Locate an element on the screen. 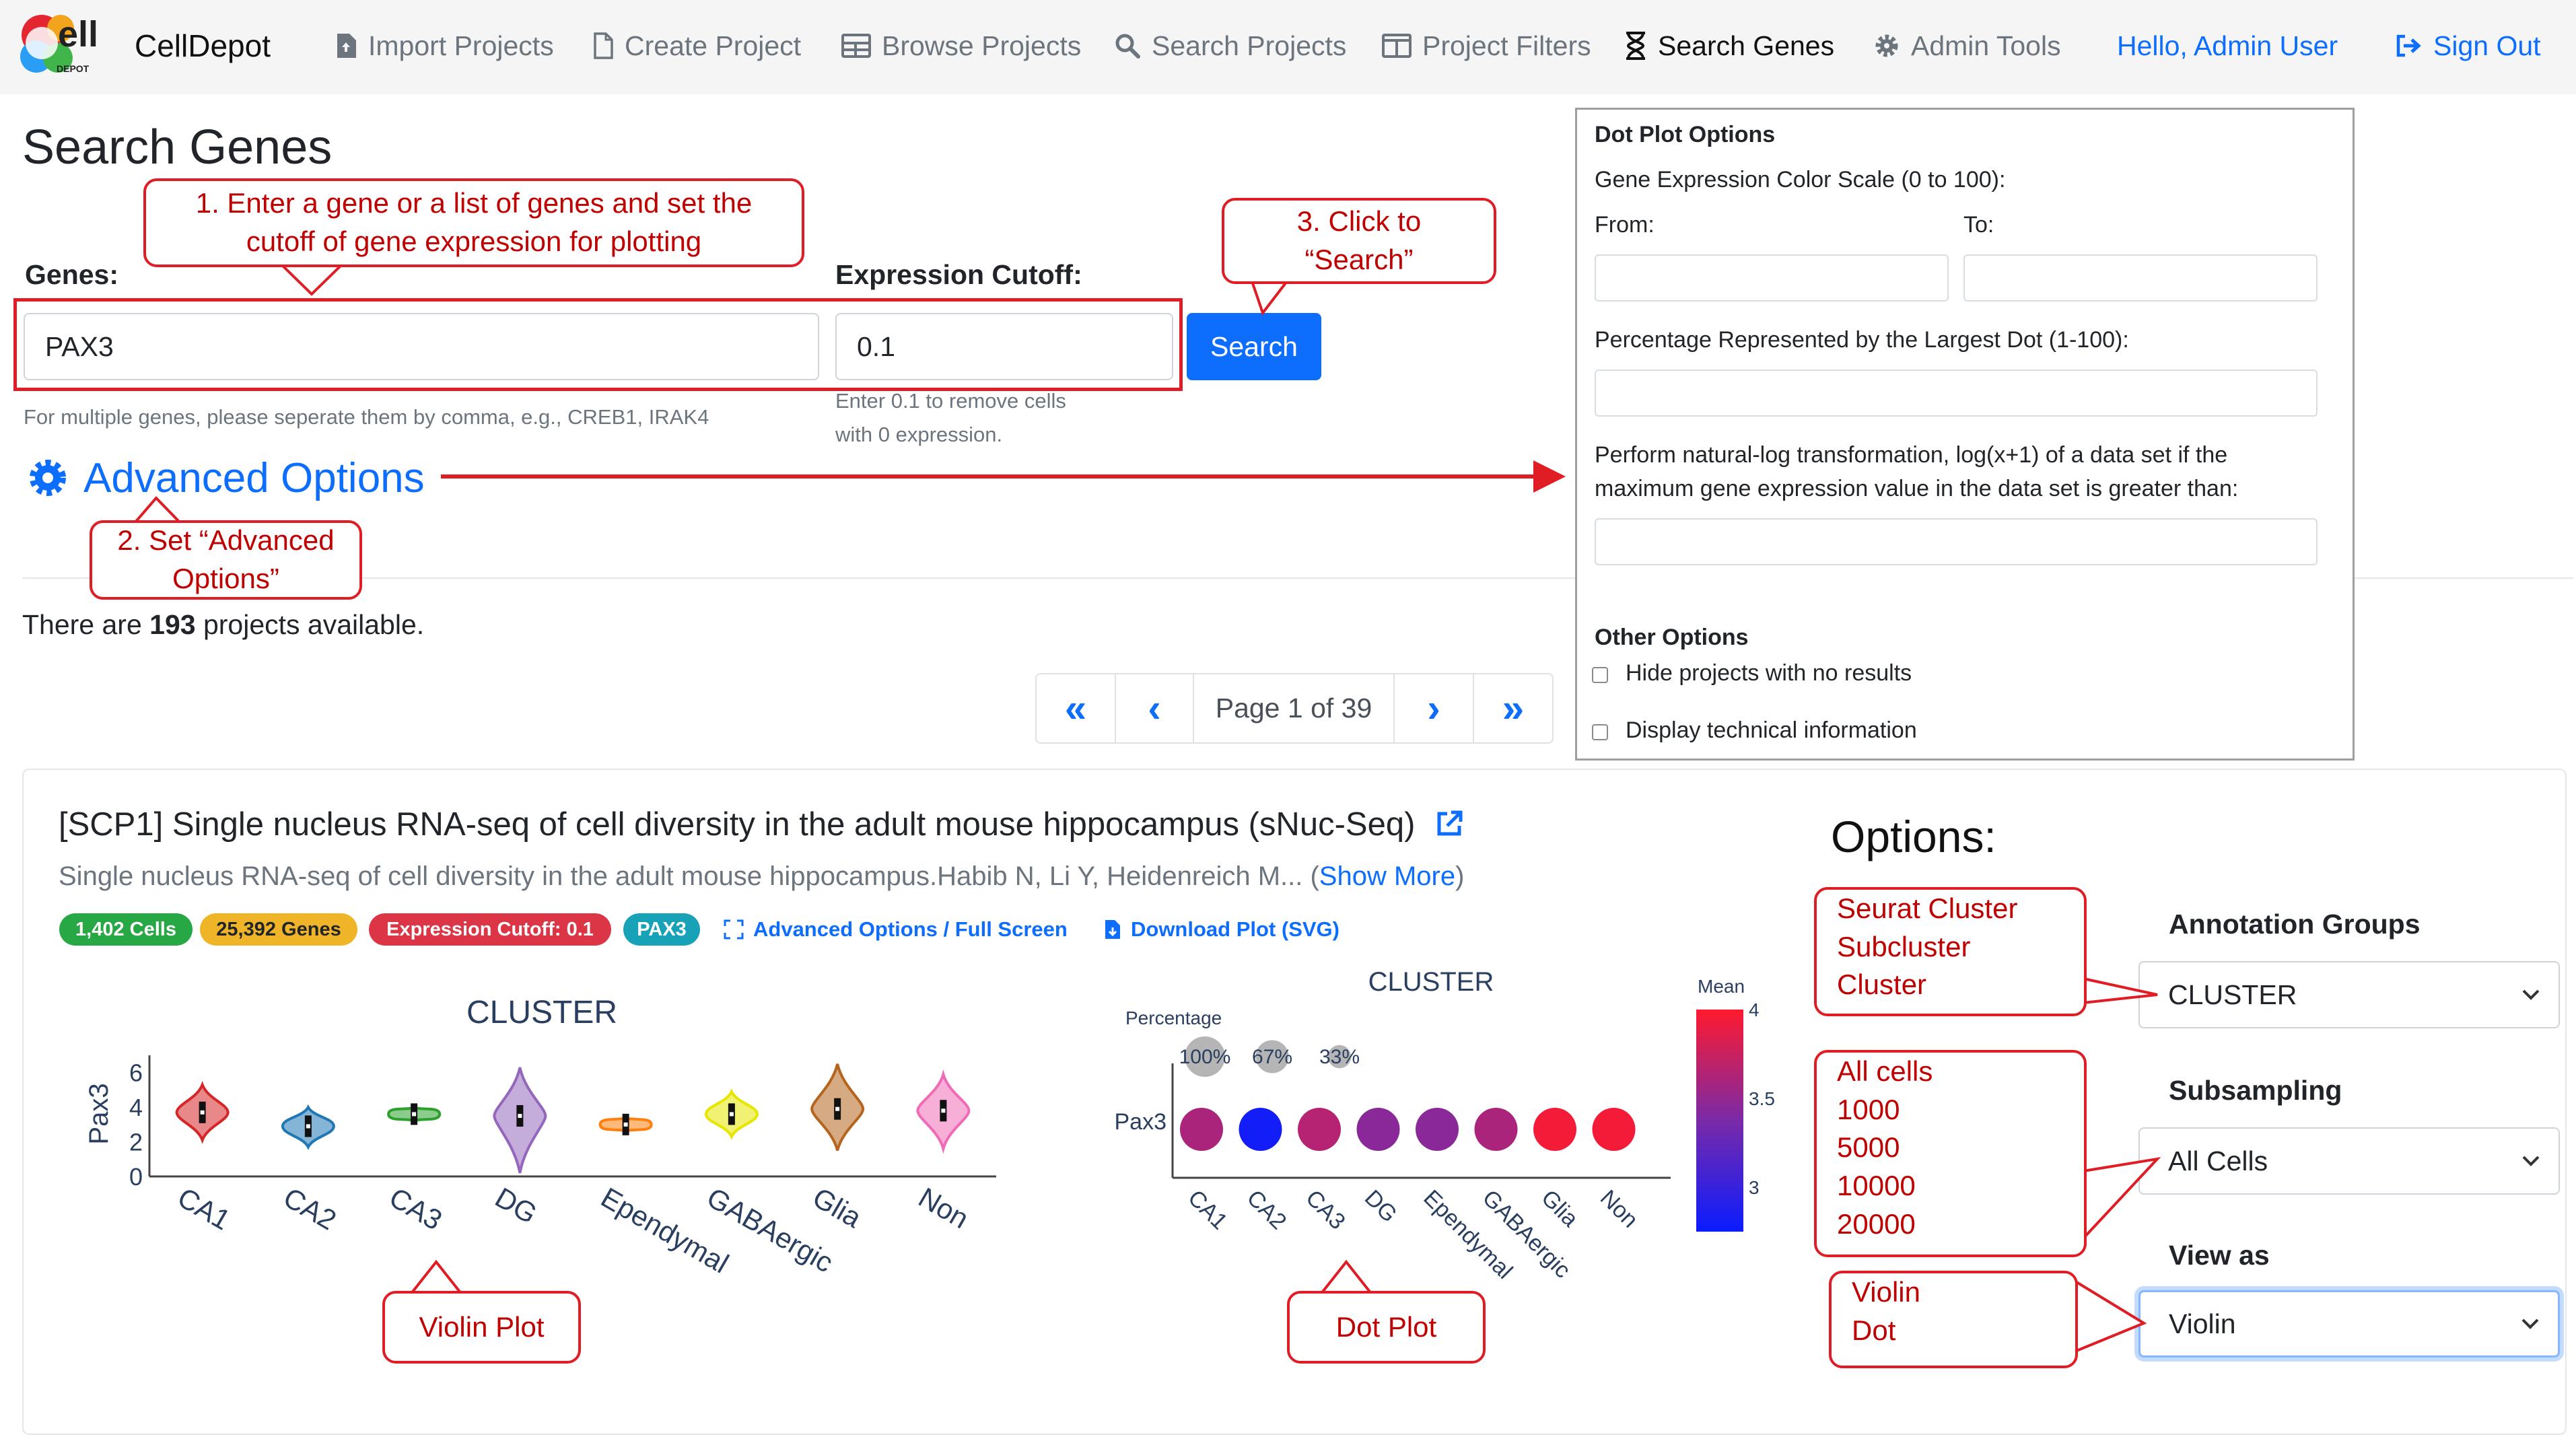 The height and width of the screenshot is (1447, 2576). pagination-first: « is located at coordinates (1075, 709).